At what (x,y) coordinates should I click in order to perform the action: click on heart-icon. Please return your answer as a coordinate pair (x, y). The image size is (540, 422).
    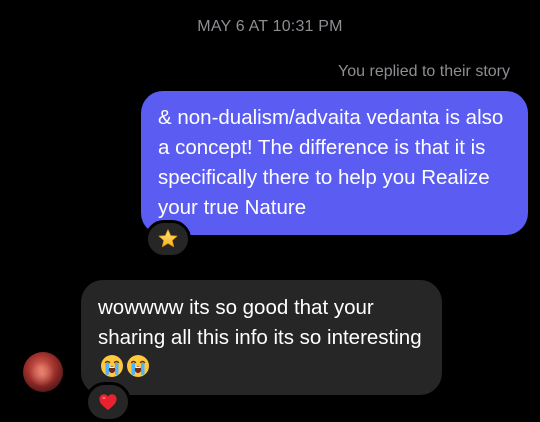
    Looking at the image, I should click on (108, 402).